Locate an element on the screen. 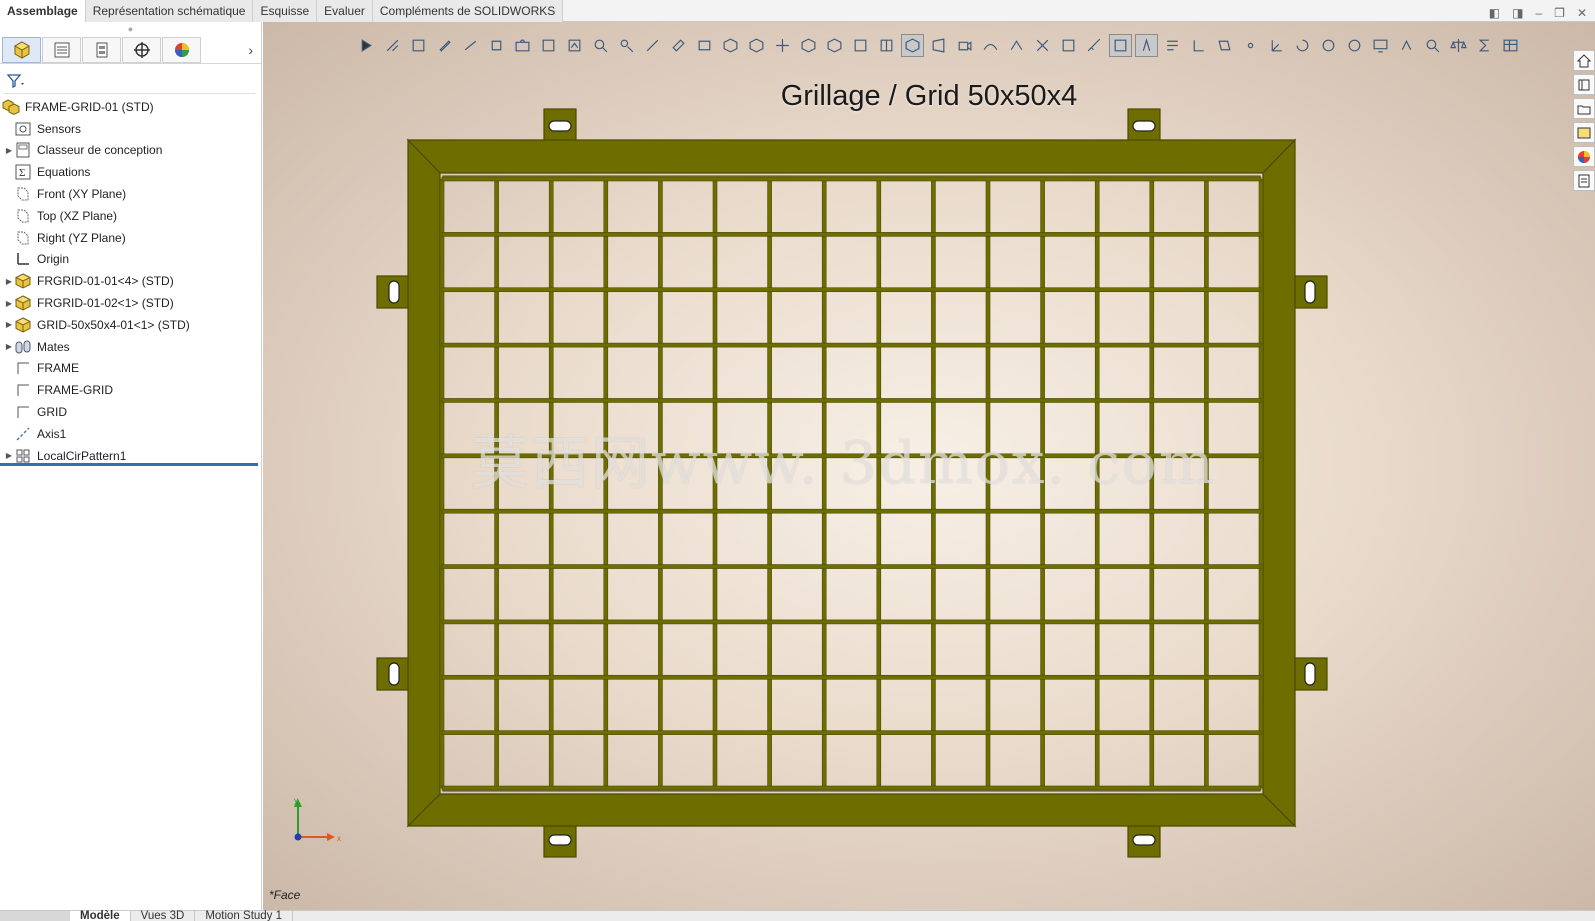  tab-assemblage: Assemblage is located at coordinates (43, 11).